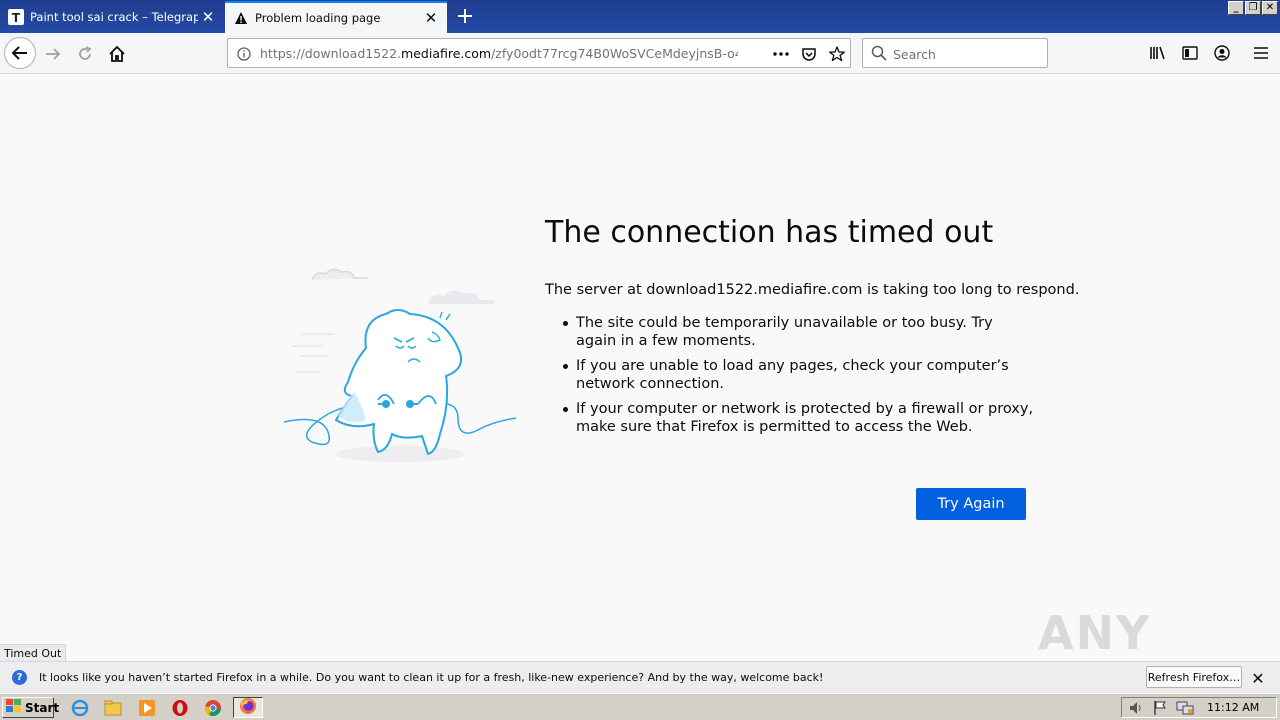 The image size is (1280, 720). What do you see at coordinates (1233, 707) in the screenshot?
I see `clock: 11:12 AM` at bounding box center [1233, 707].